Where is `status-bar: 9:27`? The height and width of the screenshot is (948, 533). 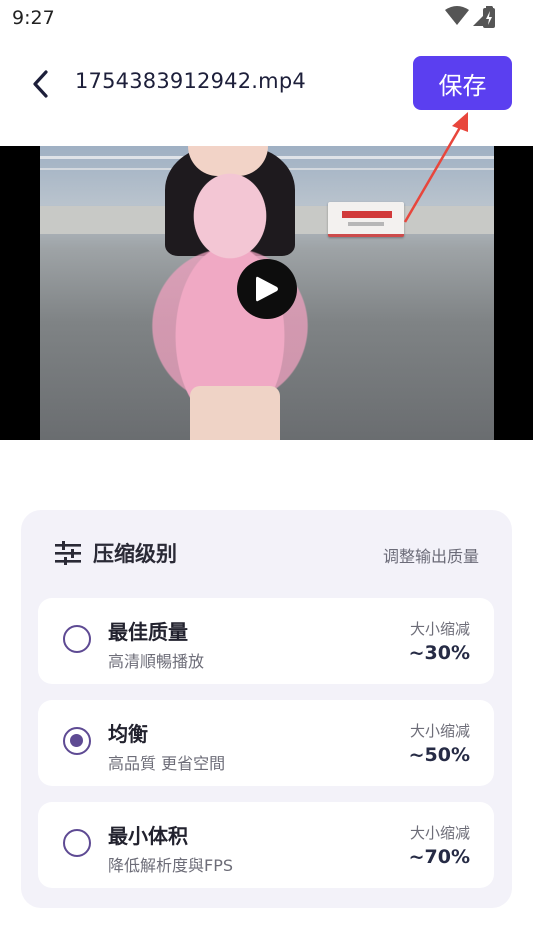
status-bar: 9:27 is located at coordinates (266, 18).